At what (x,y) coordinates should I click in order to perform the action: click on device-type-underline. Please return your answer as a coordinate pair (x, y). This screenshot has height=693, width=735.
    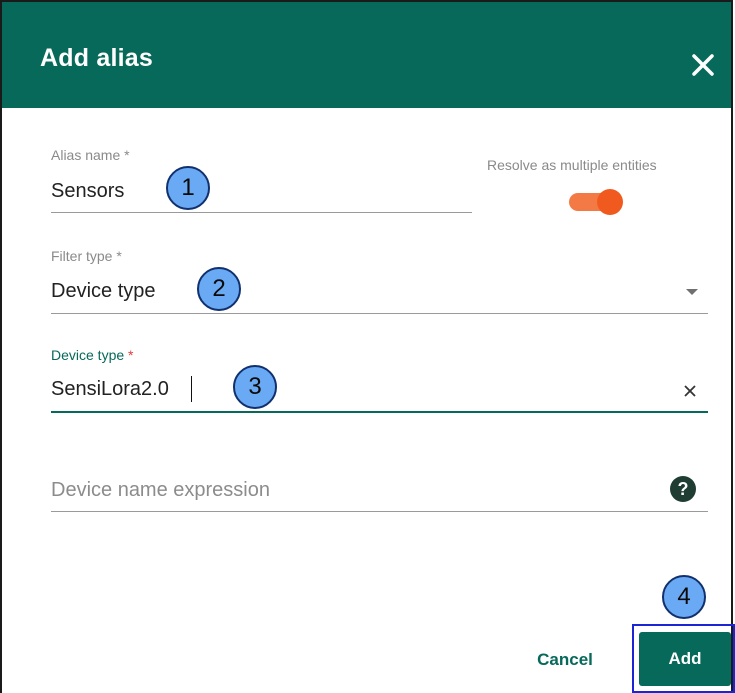
    Looking at the image, I should click on (379, 412).